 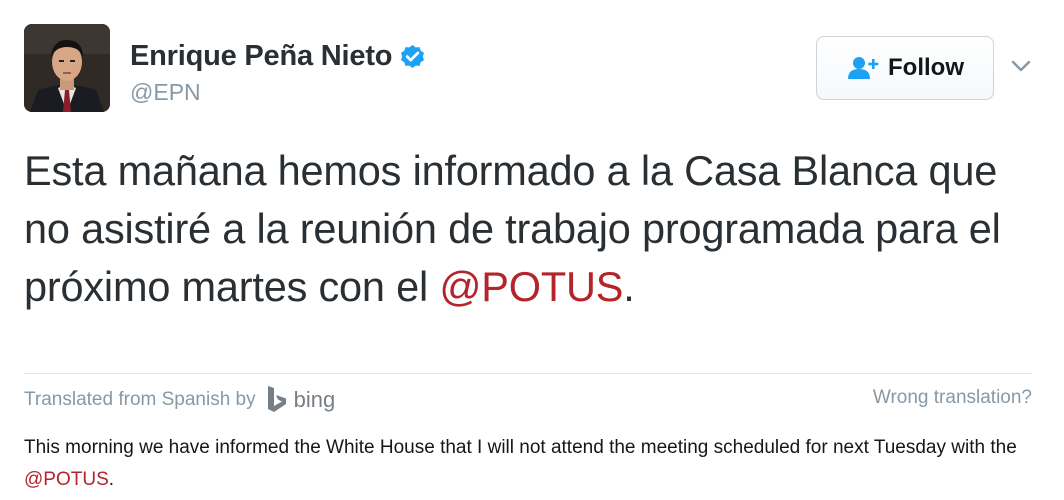 I want to click on translation-attribution: Translated from Spanish by bing, so click(x=179, y=400).